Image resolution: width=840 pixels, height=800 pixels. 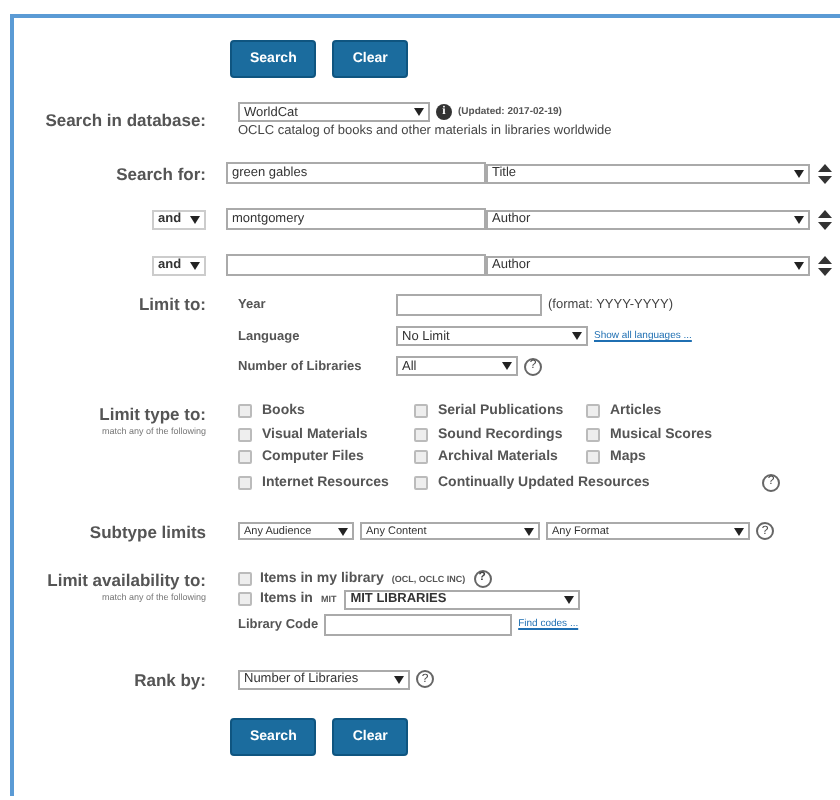 I want to click on year-field, so click(x=469, y=305).